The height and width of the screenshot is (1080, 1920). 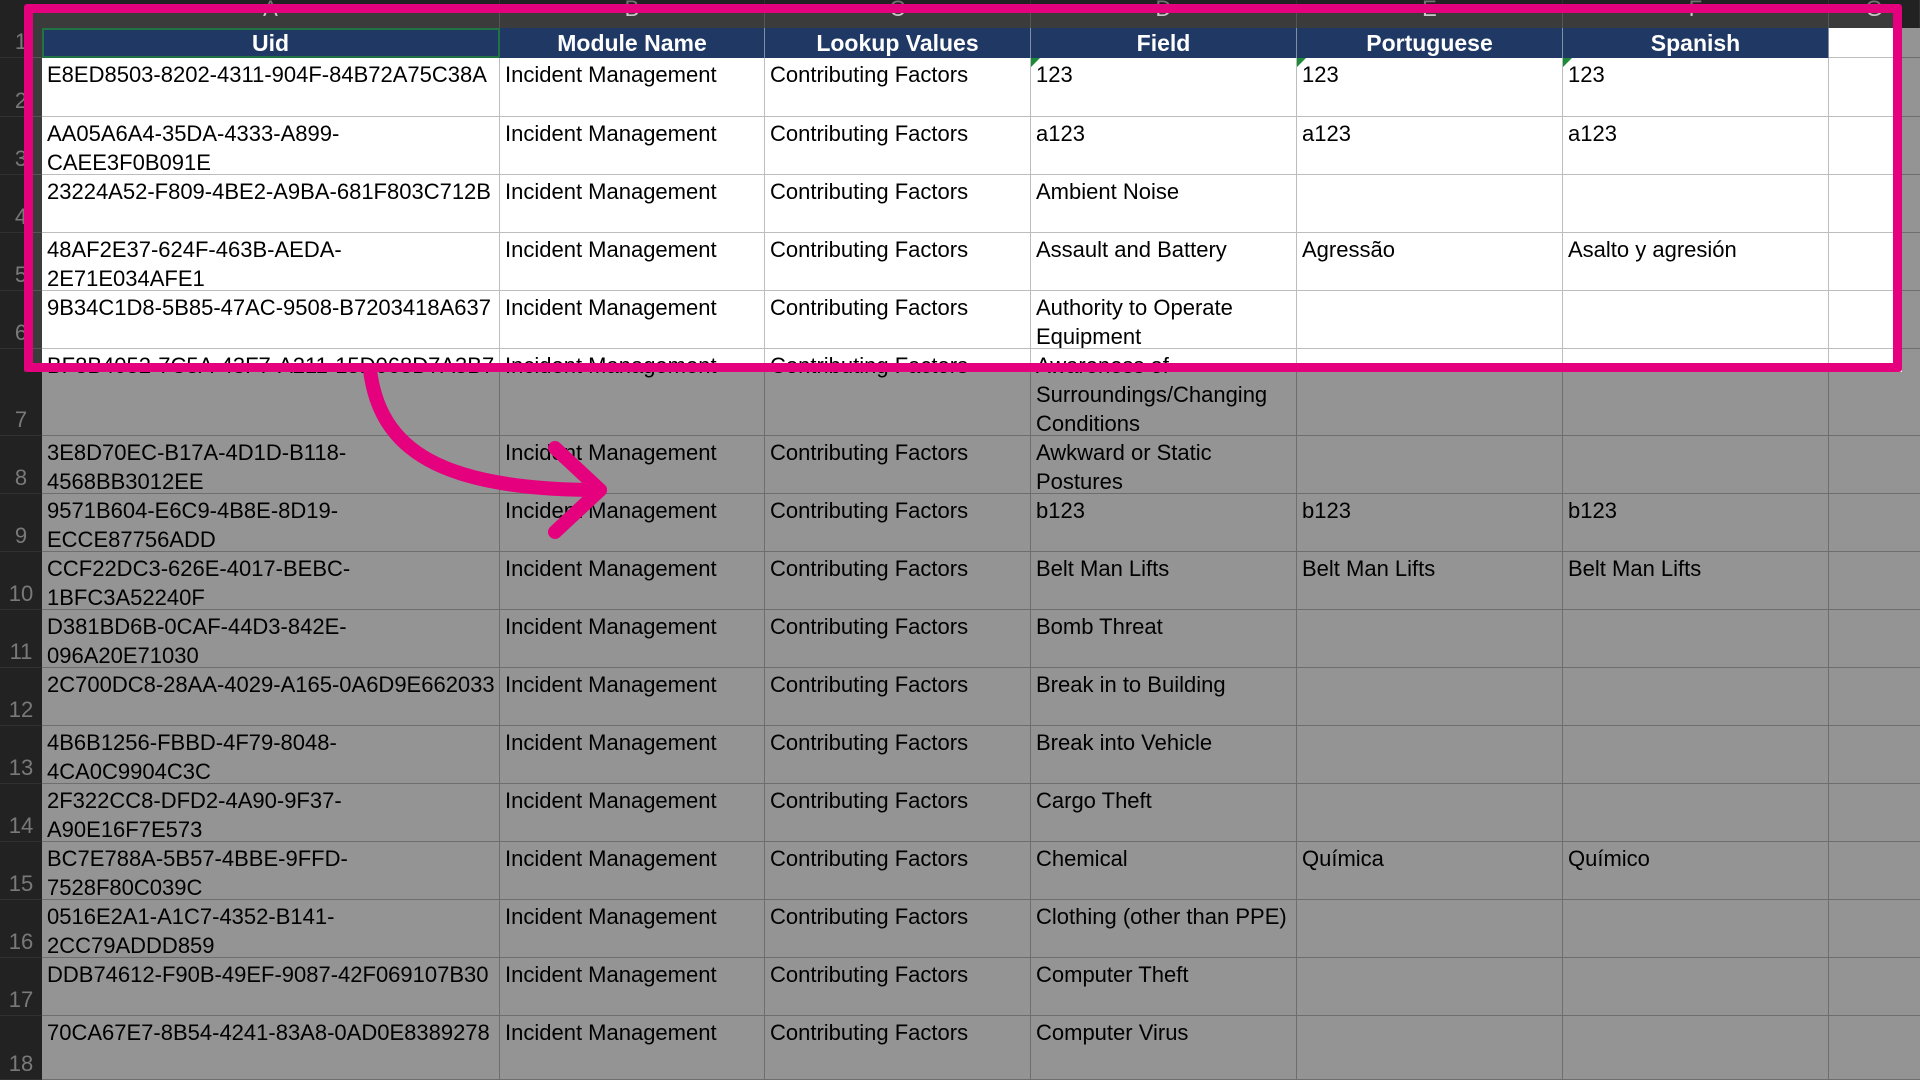 I want to click on row-number: 11, so click(x=21, y=639).